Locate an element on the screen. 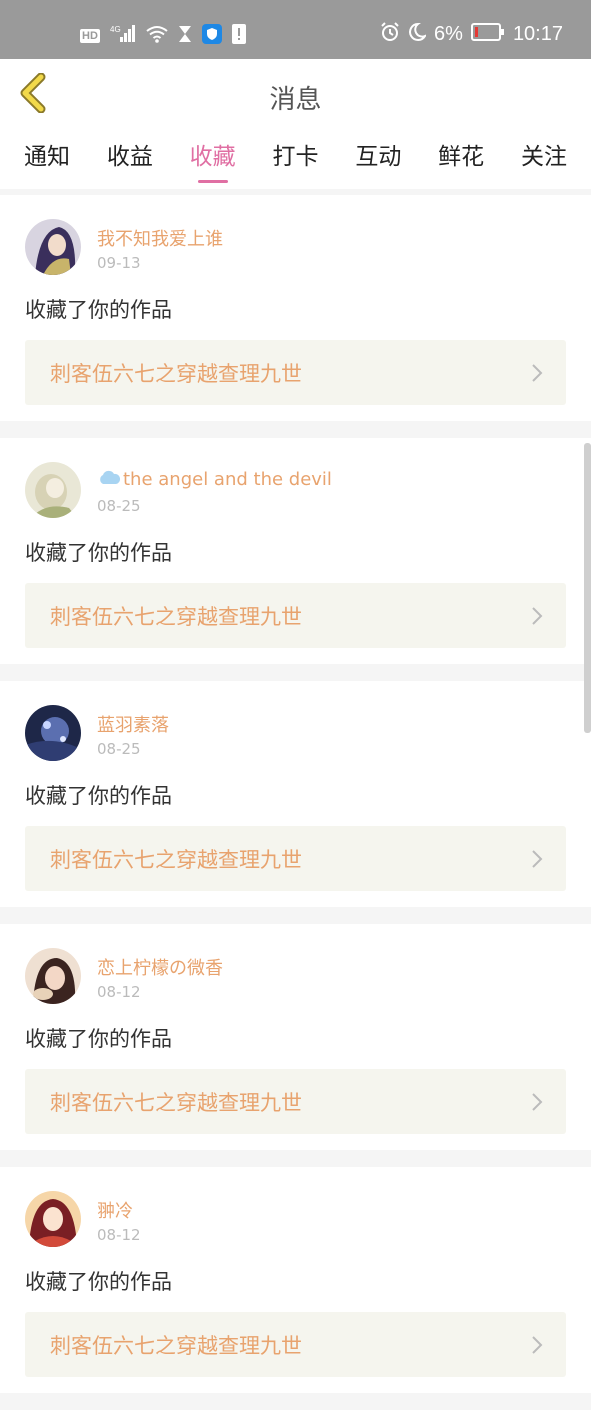 This screenshot has width=591, height=1410. username: 我不知我爱上谁 is located at coordinates (160, 238).